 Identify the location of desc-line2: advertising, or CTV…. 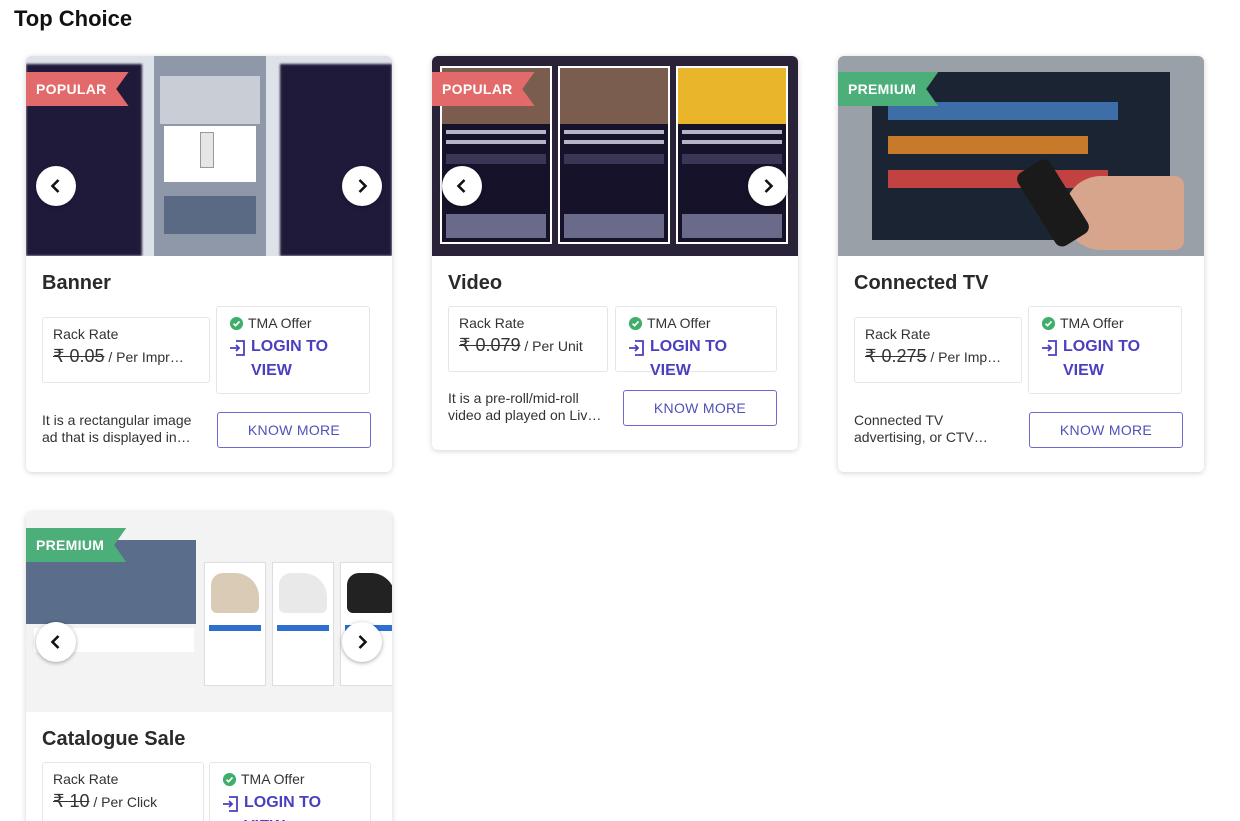
(921, 437).